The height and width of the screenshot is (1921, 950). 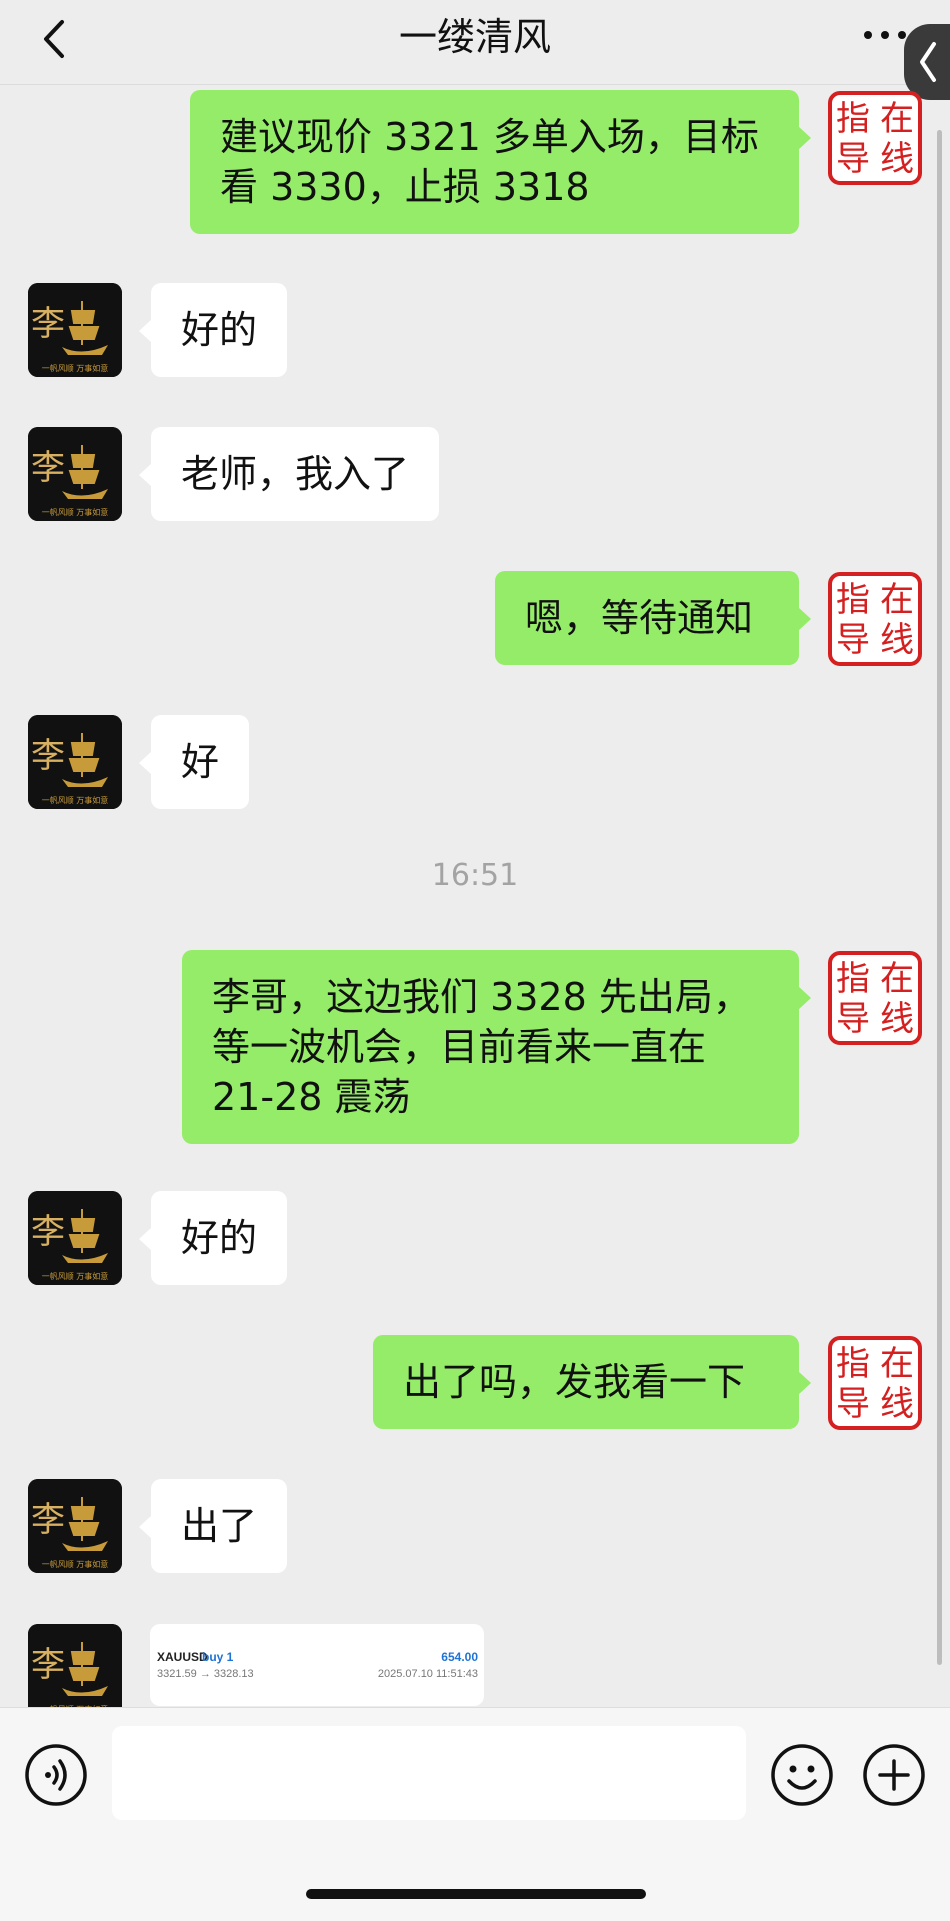 I want to click on plus-button, so click(x=894, y=1775).